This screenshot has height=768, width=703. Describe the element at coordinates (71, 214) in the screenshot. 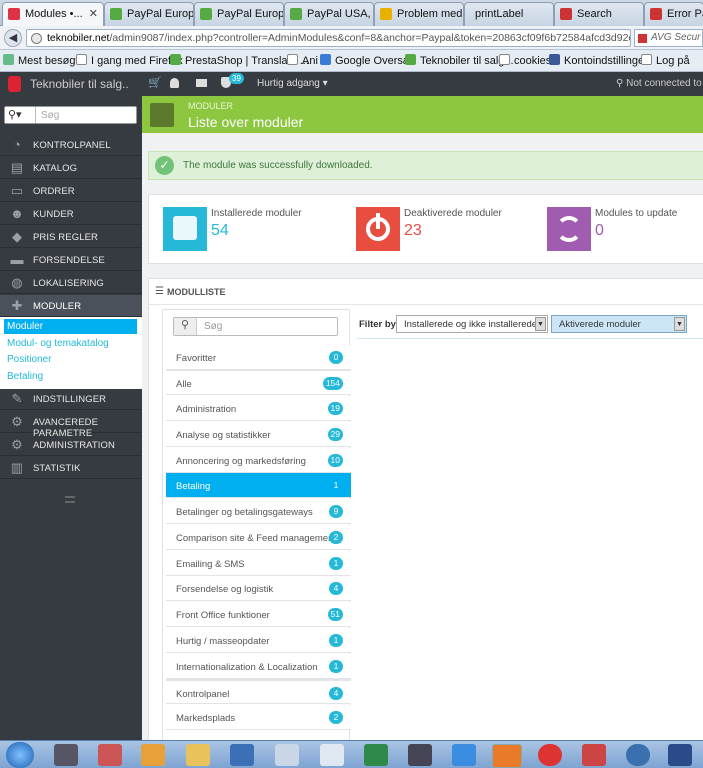

I see `sidebar-item-kunder: ☻ KUNDER` at that location.